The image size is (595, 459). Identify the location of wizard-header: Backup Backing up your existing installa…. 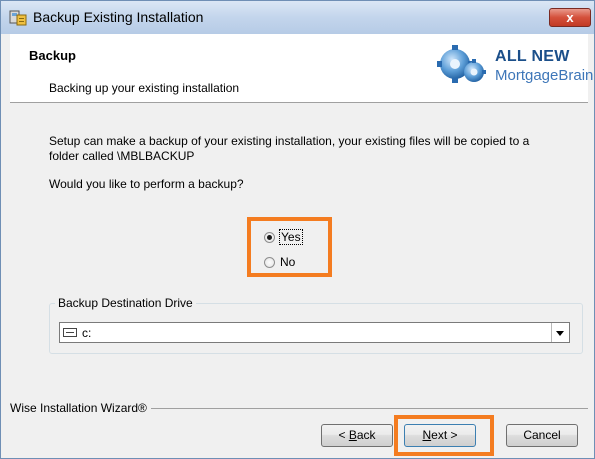
(301, 68).